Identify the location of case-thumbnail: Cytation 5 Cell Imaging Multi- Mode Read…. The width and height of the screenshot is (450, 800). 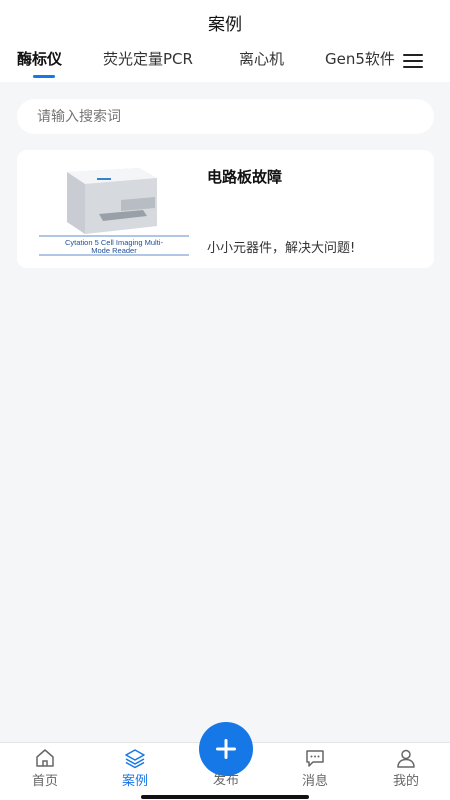
(114, 210).